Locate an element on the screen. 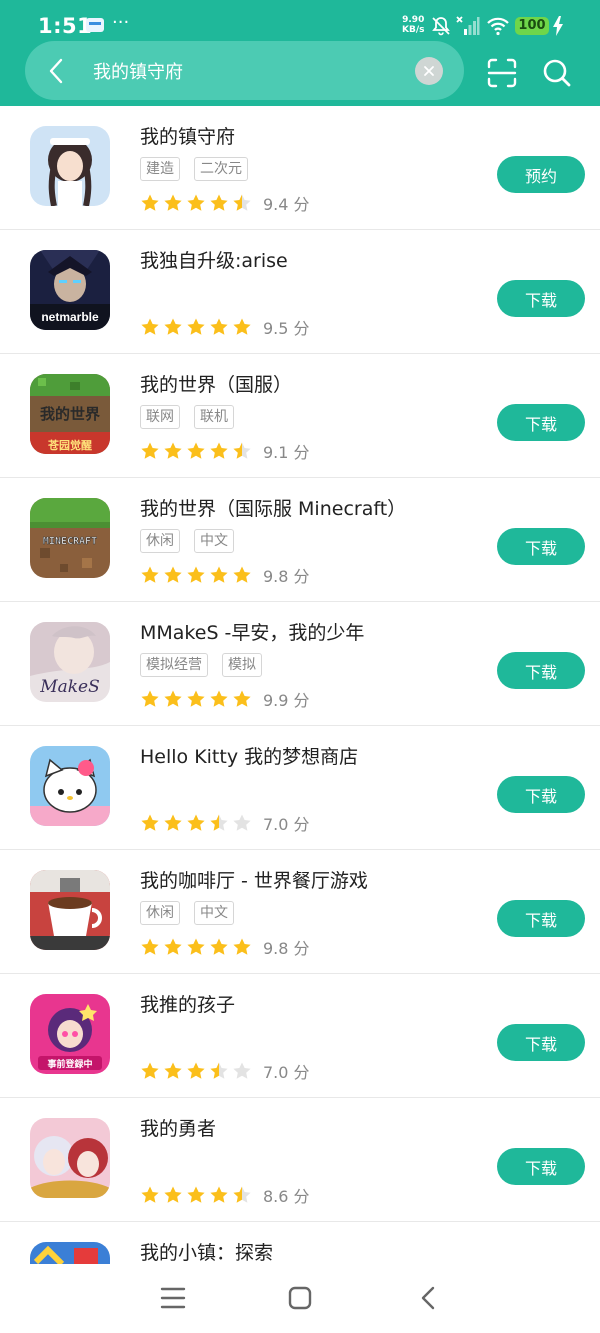  recent-apps-button is located at coordinates (173, 1298).